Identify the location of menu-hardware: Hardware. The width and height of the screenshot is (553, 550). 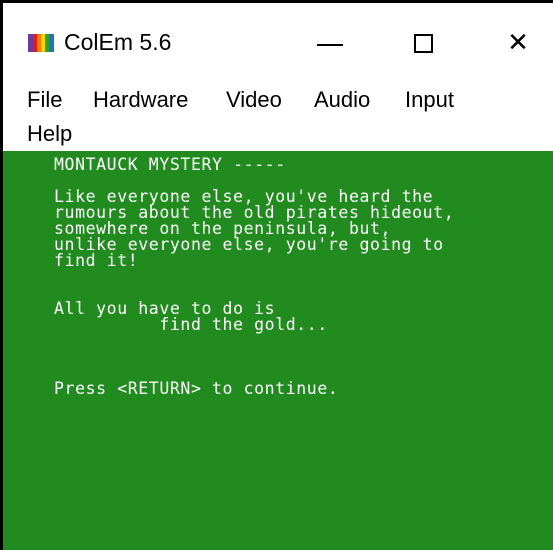
(140, 100).